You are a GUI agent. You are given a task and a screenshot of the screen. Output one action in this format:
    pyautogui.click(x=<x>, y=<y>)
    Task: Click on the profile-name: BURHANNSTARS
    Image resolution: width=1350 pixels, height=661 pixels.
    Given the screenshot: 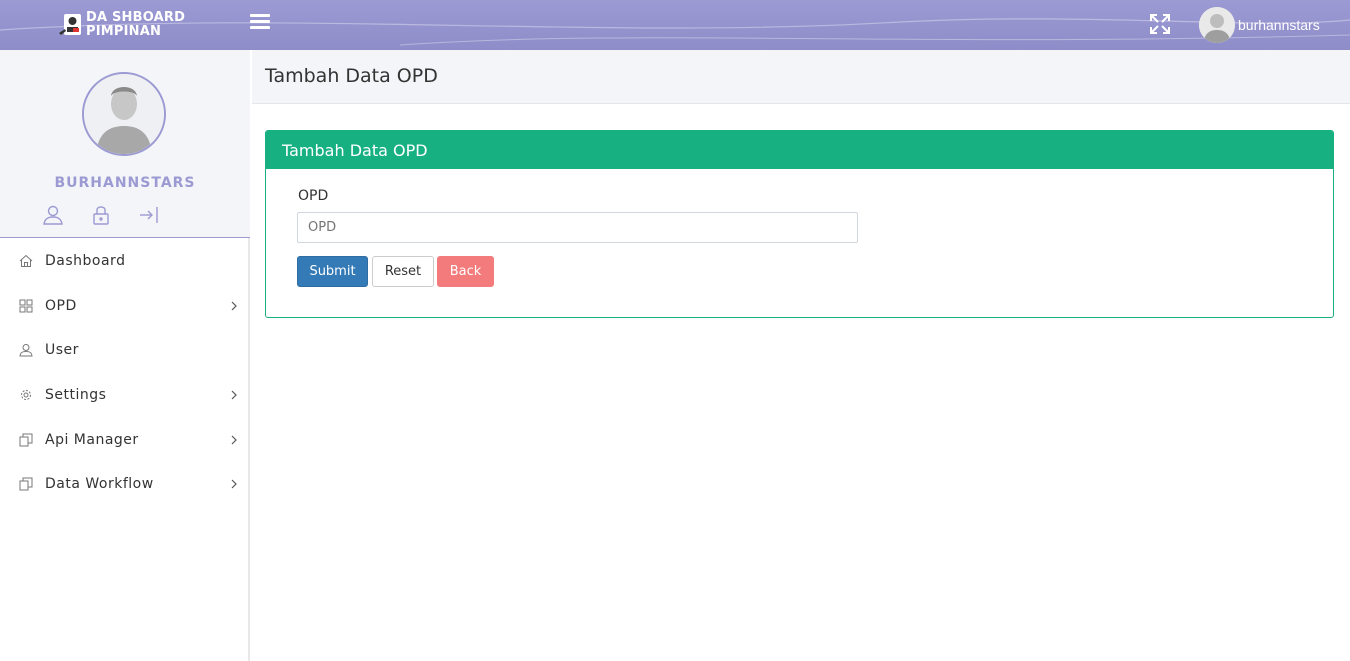 What is the action you would take?
    pyautogui.click(x=125, y=183)
    